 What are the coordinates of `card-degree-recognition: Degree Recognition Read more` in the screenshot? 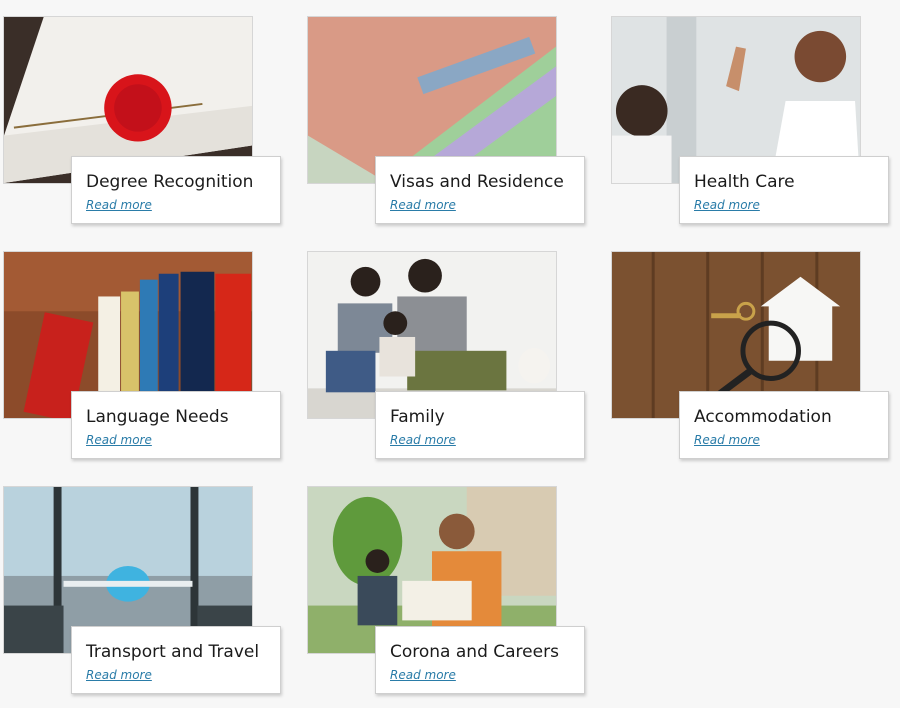 It's located at (143, 121).